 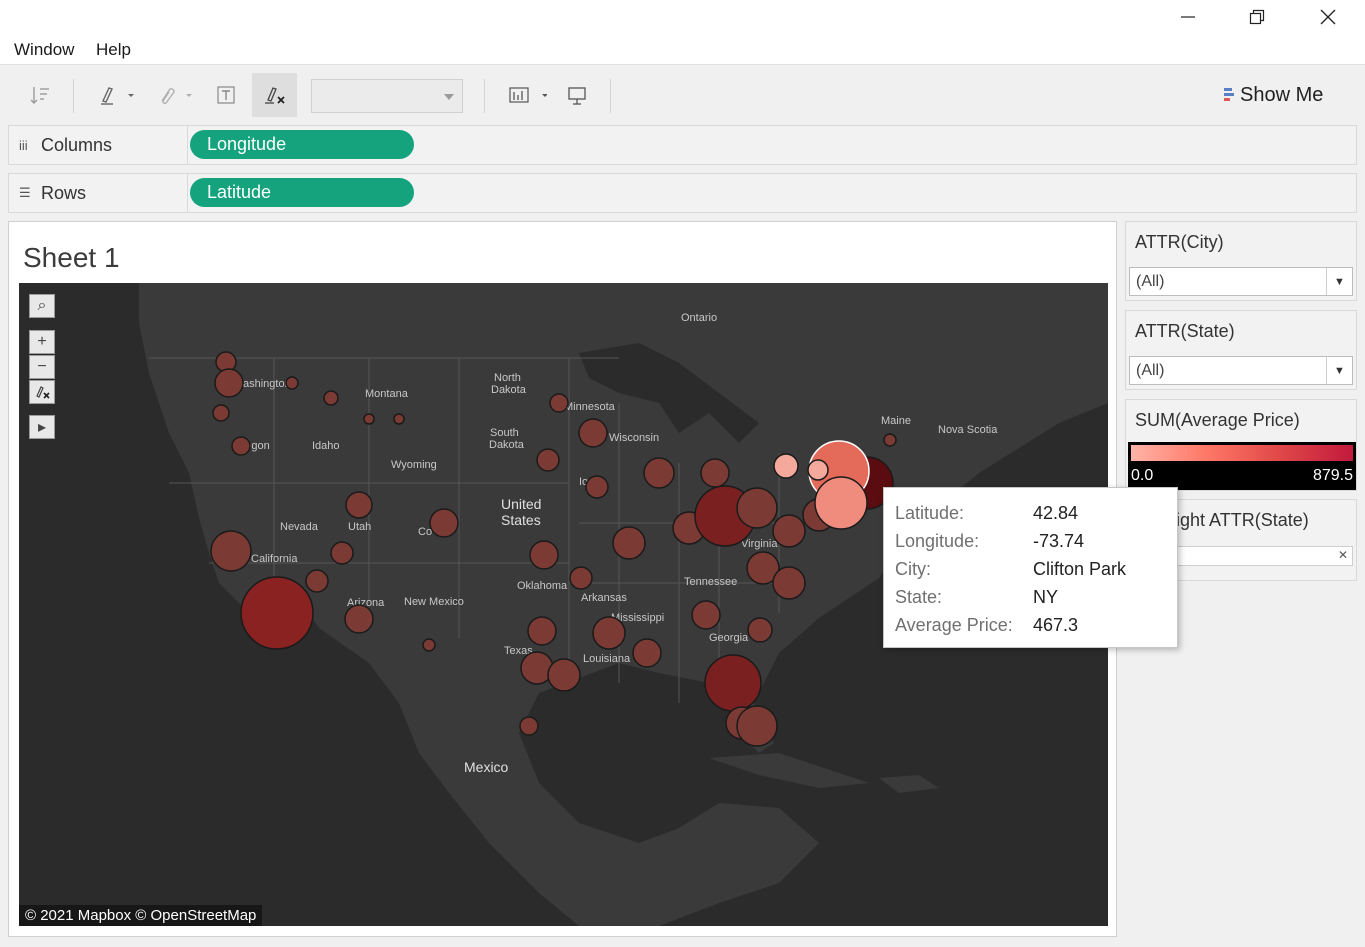 What do you see at coordinates (42, 427) in the screenshot?
I see `expand-toolbar-icon: ▸` at bounding box center [42, 427].